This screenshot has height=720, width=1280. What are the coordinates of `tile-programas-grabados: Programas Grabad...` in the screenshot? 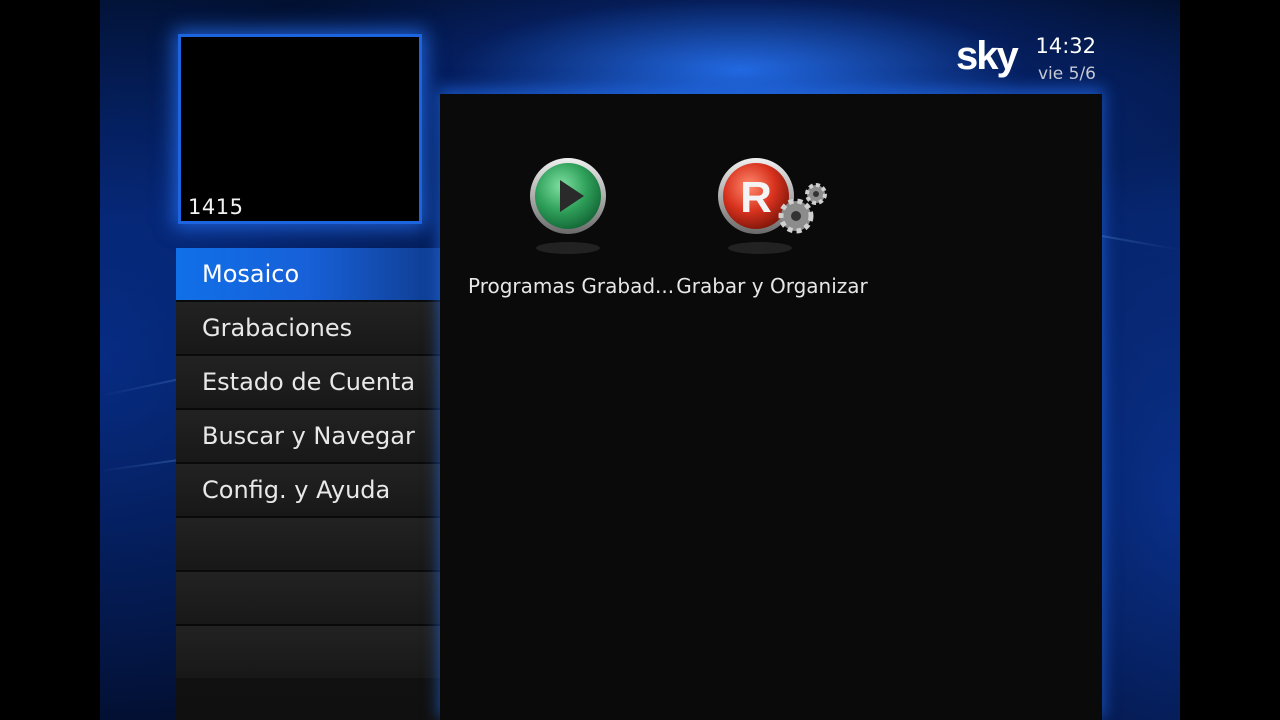 It's located at (571, 225).